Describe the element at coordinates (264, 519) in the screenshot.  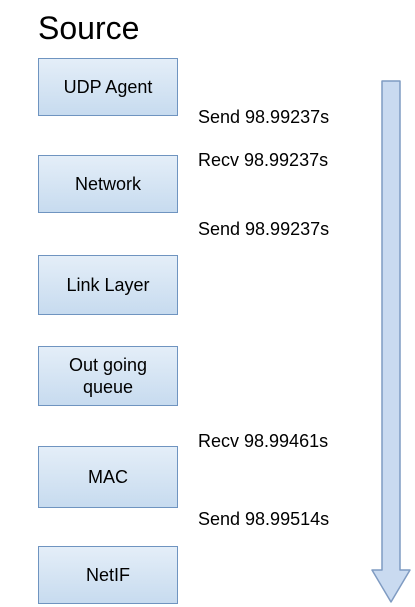
I see `event-label: Send 98.99514s` at that location.